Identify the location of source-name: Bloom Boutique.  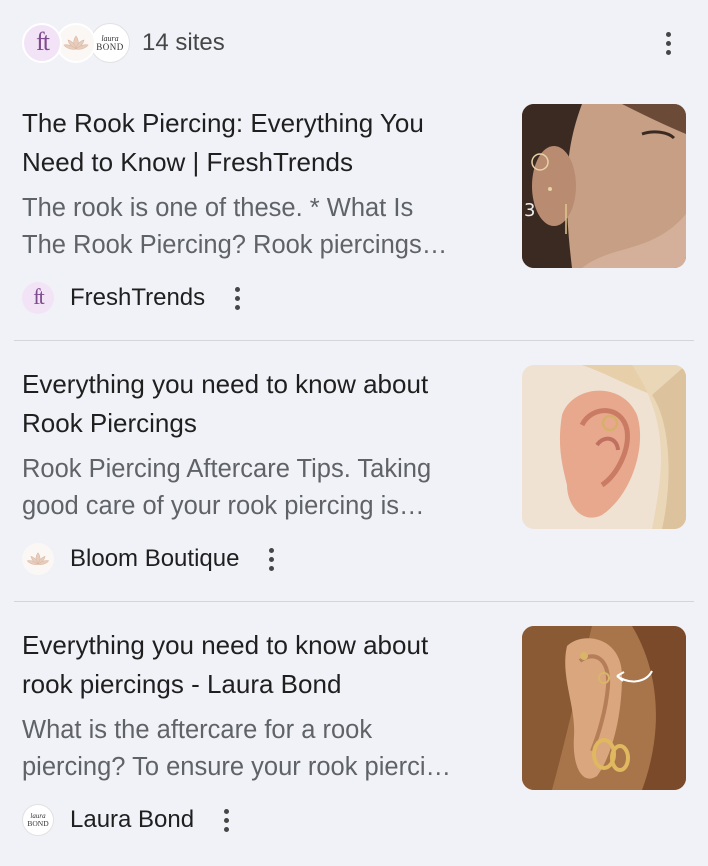
(154, 559).